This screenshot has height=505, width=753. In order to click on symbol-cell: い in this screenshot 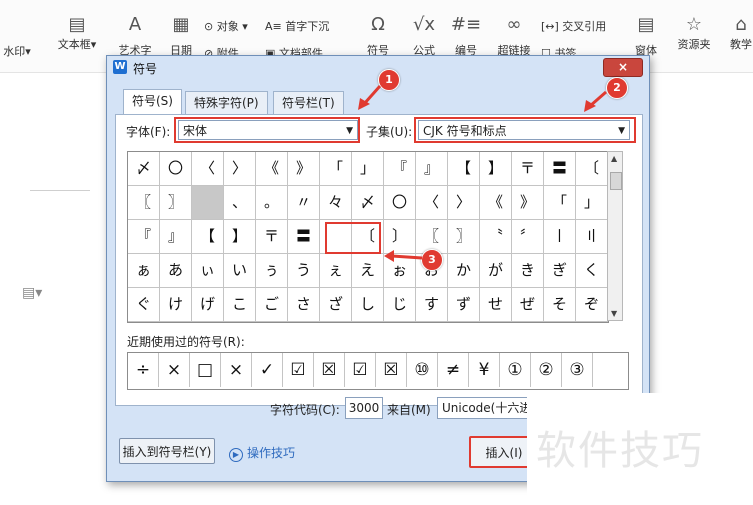, I will do `click(240, 271)`.